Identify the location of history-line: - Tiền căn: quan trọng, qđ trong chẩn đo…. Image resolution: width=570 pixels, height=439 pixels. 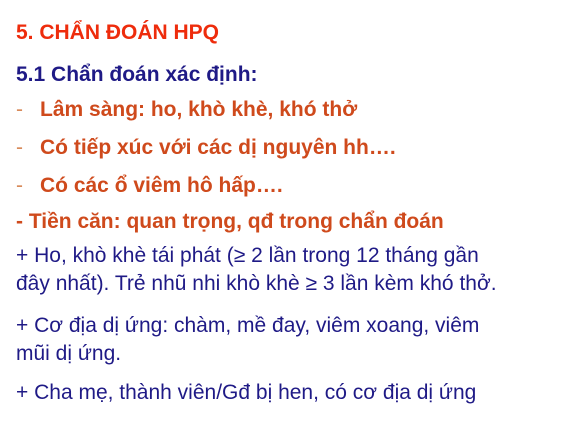
(230, 221).